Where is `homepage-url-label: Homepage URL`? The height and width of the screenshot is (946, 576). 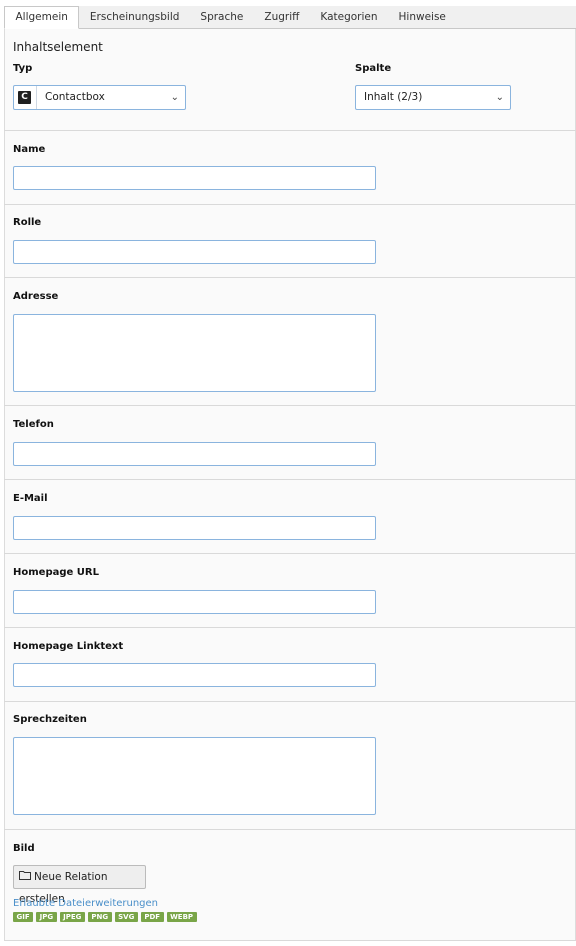
homepage-url-label: Homepage URL is located at coordinates (56, 572).